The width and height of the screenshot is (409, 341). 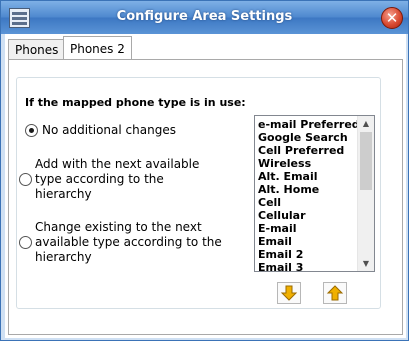 I want to click on tab-phones: Phones, so click(x=37, y=50).